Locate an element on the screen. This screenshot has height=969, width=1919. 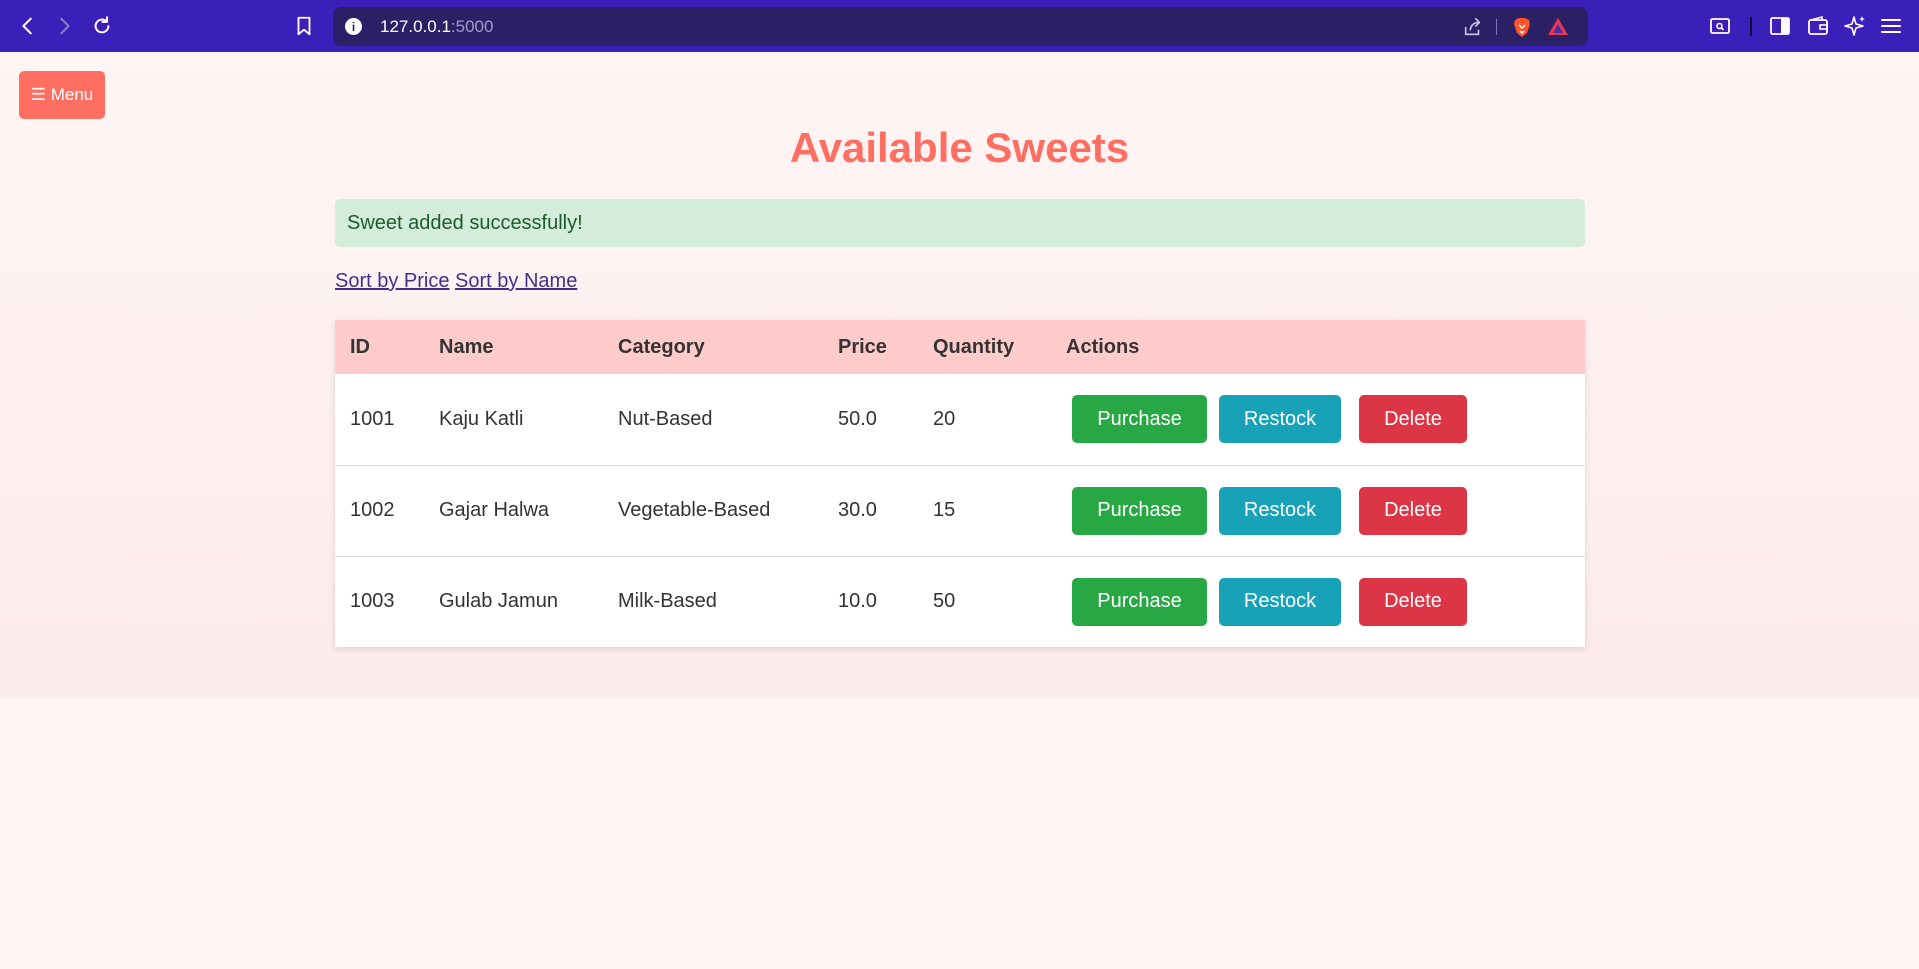
brave-lion-icon is located at coordinates (1522, 27).